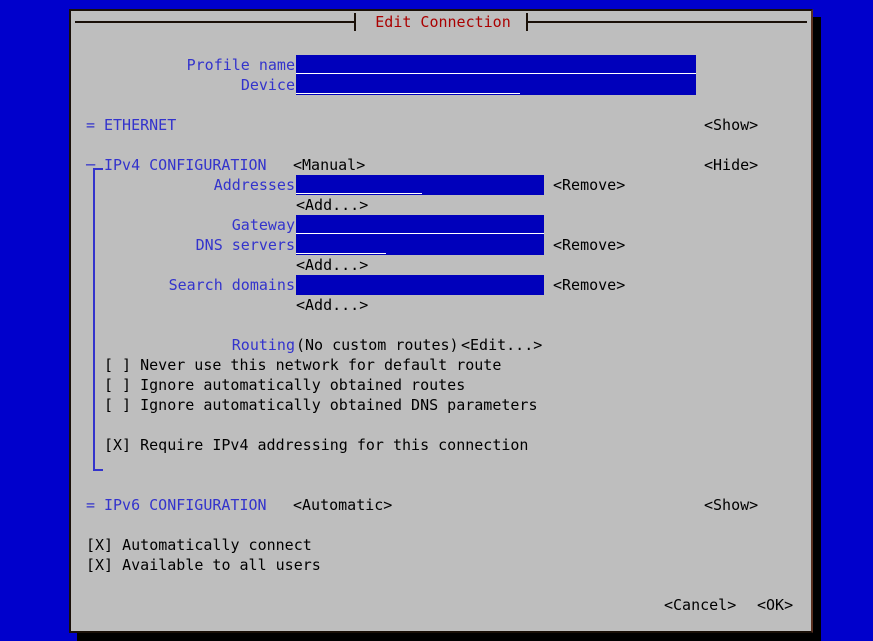 The image size is (873, 641). I want to click on checkbox-never-default-route-mark: [ ], so click(118, 365).